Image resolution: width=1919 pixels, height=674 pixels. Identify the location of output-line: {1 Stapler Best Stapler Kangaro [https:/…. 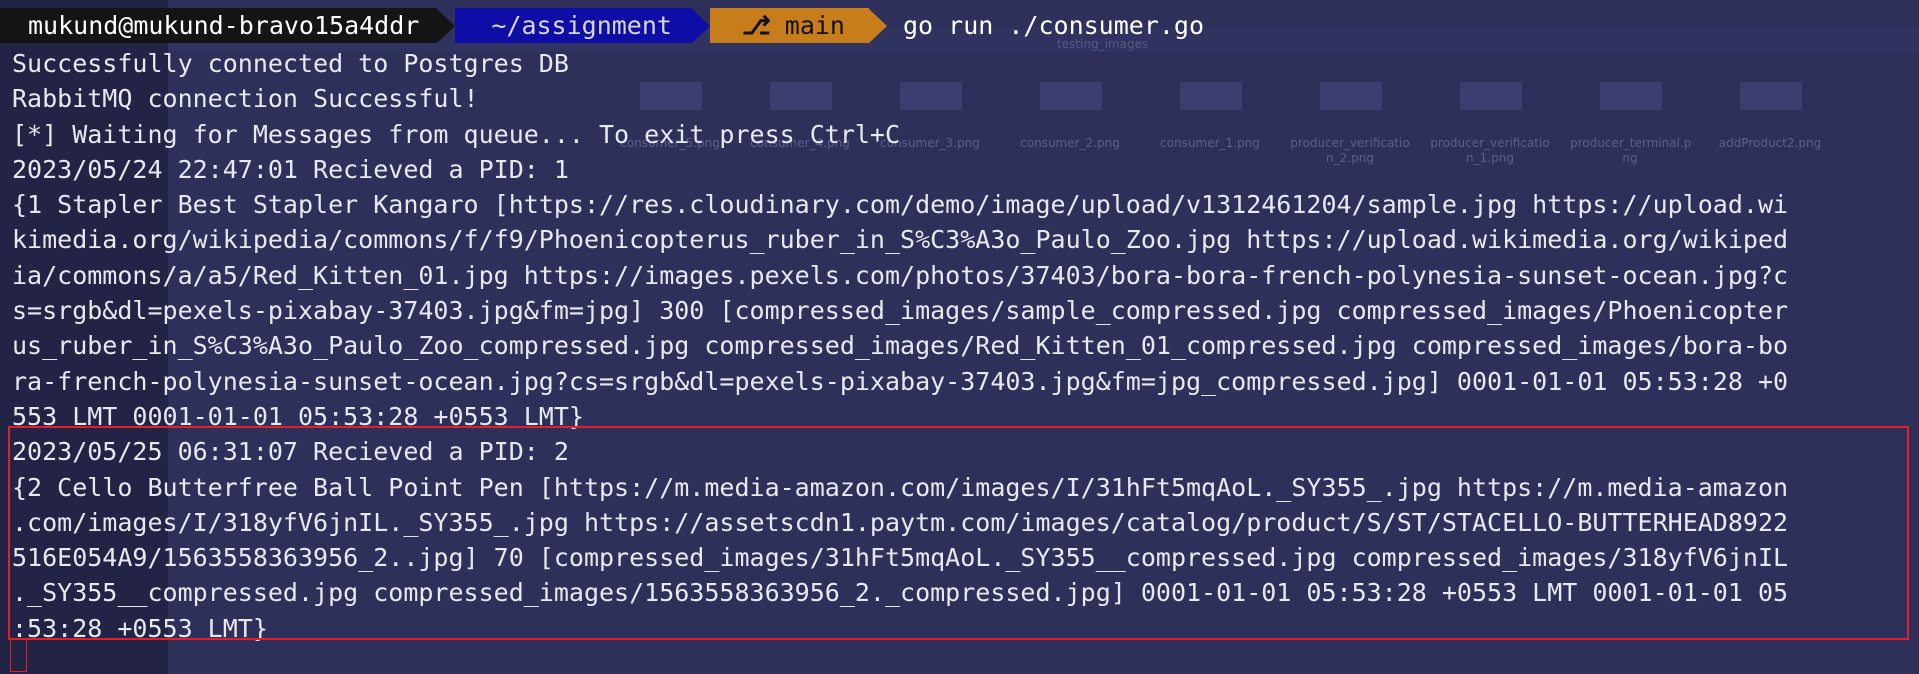
(900, 205).